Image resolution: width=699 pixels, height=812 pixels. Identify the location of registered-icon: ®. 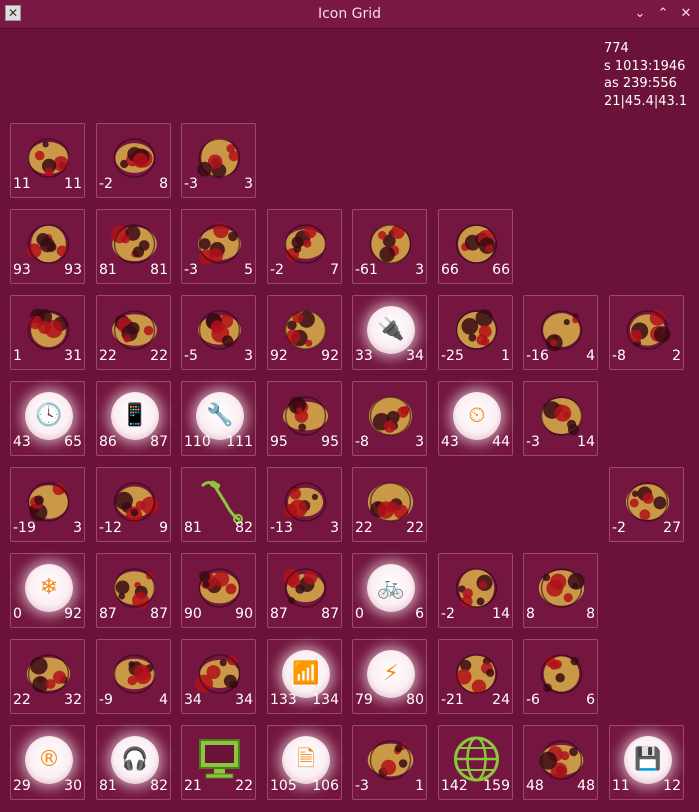
(49, 760).